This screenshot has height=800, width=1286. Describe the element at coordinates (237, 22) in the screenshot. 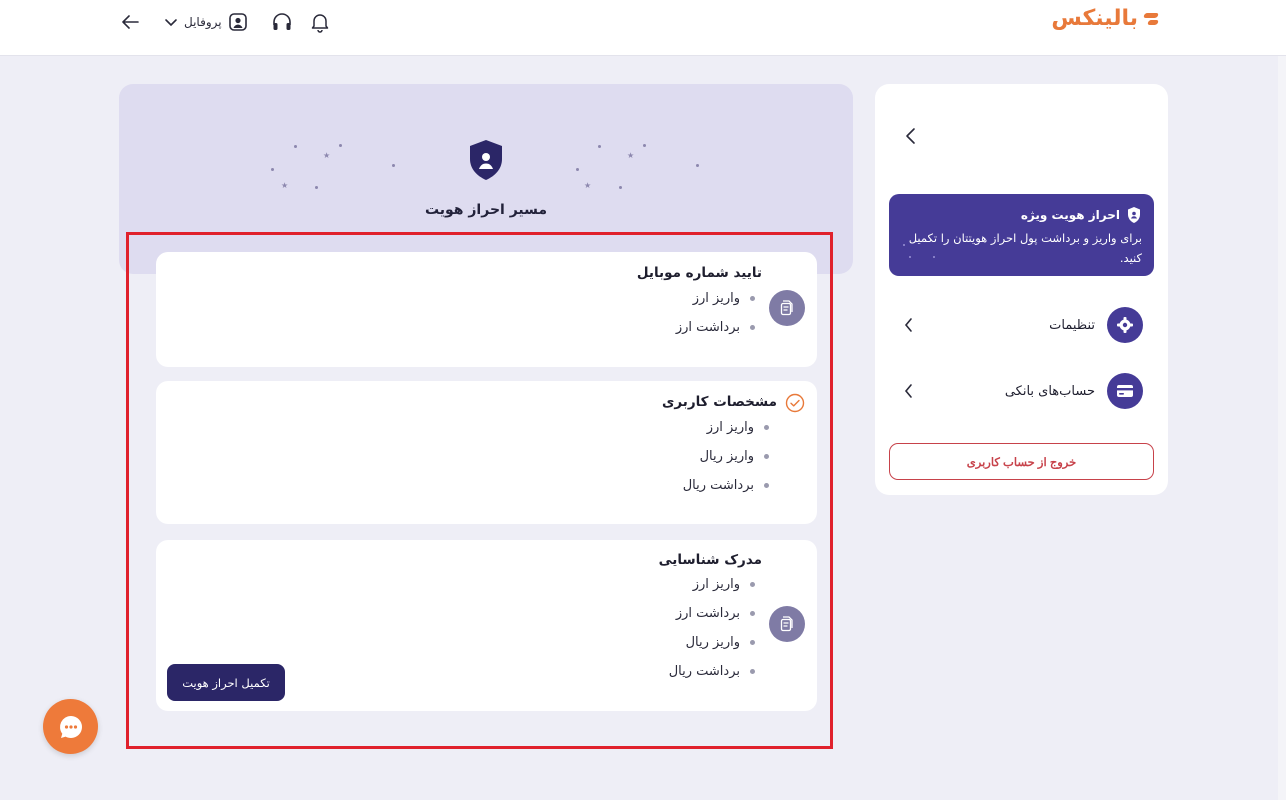

I see `user-square-icon` at that location.